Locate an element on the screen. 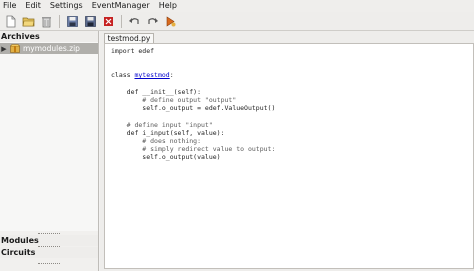 The height and width of the screenshot is (271, 474). menu-file: File is located at coordinates (9, 6).